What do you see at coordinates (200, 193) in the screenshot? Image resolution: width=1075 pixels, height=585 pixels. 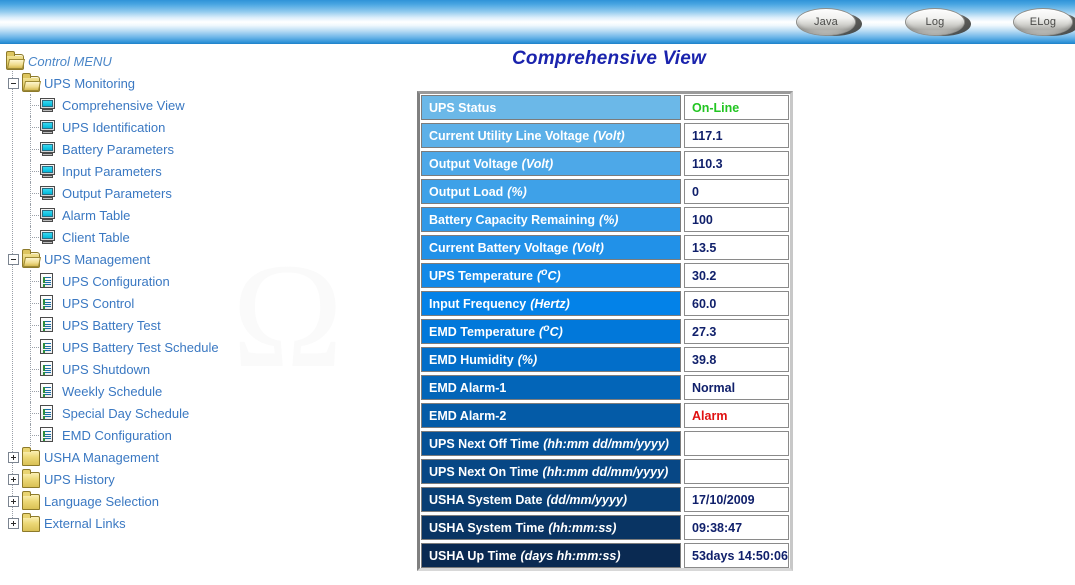 I see `tree-item-output-parameters: Output Parameters` at bounding box center [200, 193].